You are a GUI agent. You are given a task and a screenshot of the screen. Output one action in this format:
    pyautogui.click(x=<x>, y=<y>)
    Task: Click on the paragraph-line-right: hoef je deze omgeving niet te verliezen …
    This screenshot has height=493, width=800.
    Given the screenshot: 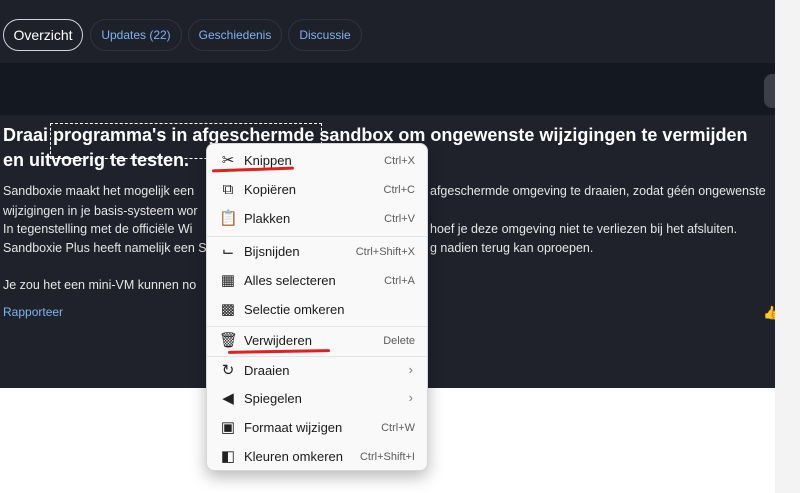 What is the action you would take?
    pyautogui.click(x=584, y=229)
    